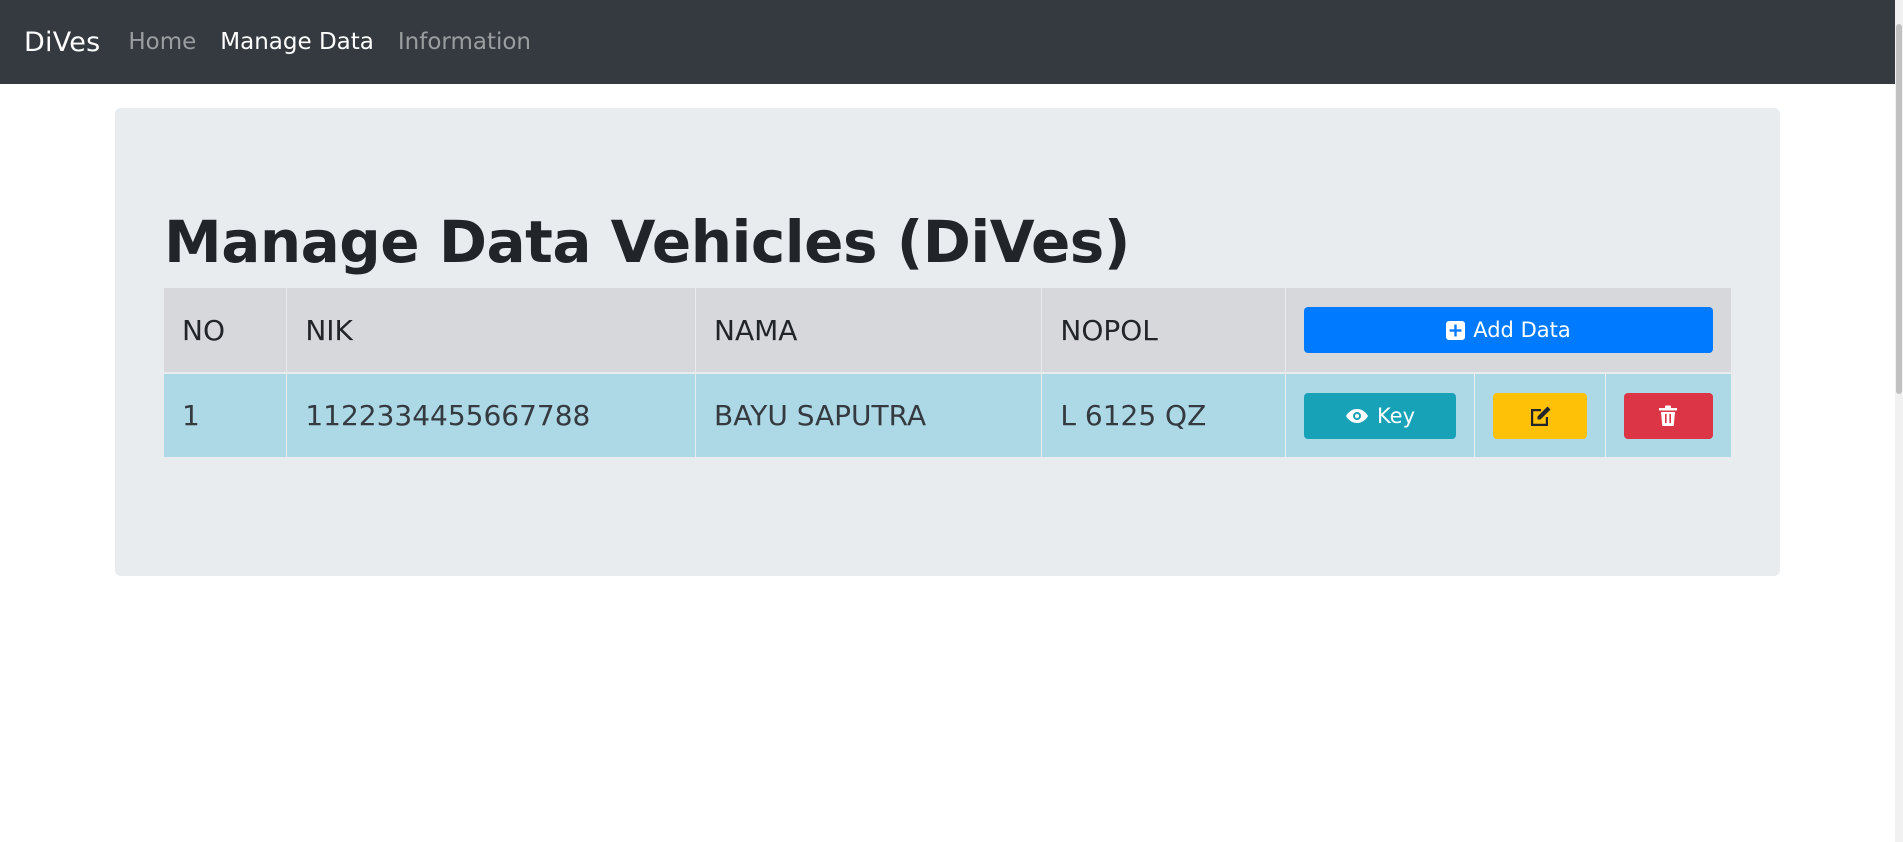  I want to click on header-nopol: NOPOL, so click(1163, 330).